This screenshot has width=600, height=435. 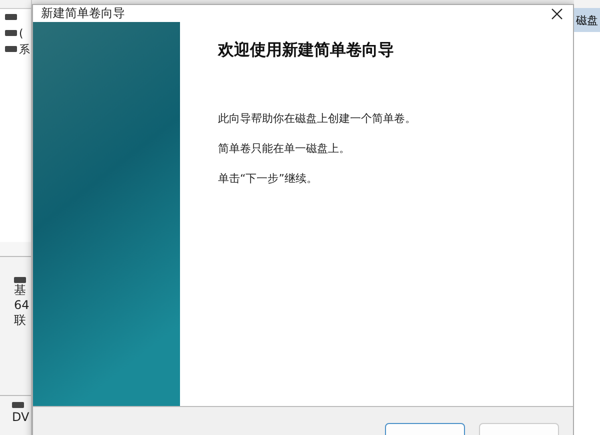 I want to click on close-button, so click(x=557, y=14).